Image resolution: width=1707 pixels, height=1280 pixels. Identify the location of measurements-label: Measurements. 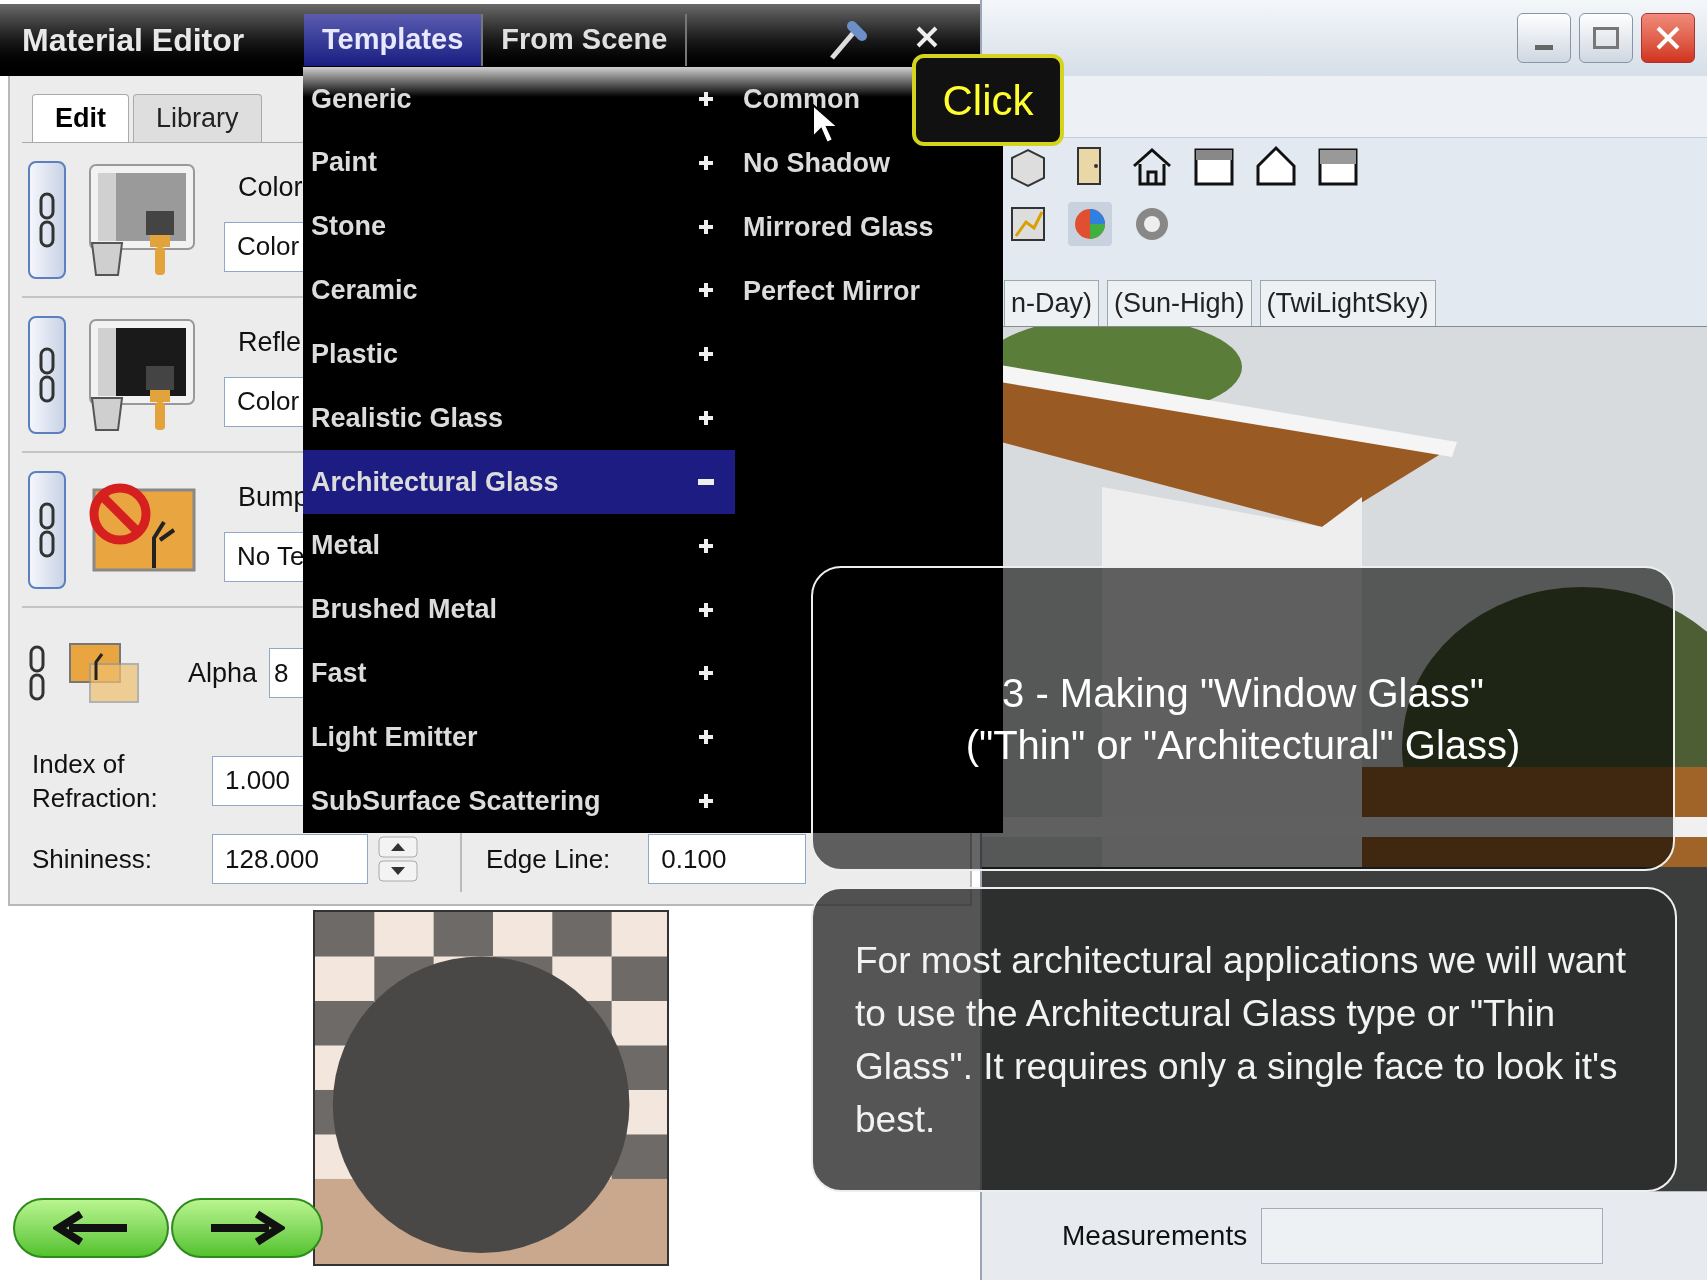
(1155, 1236).